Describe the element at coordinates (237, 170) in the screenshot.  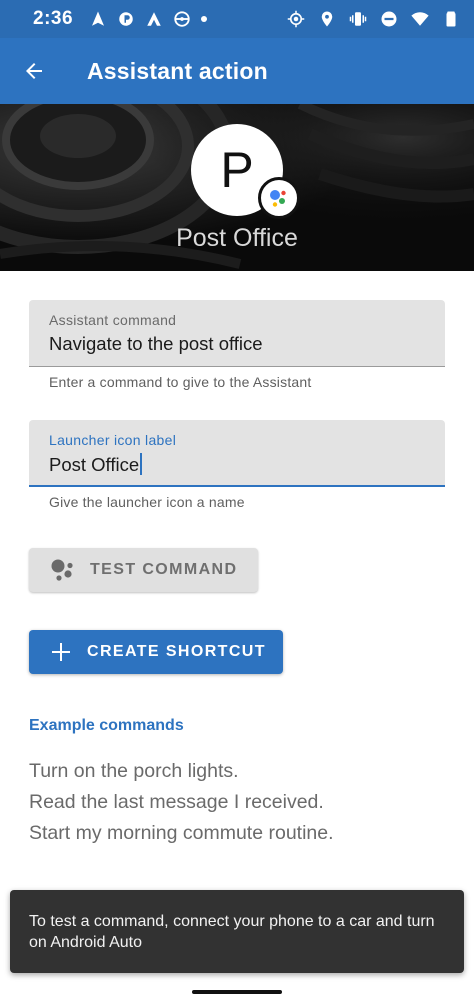
I see `avatar-letter: P` at that location.